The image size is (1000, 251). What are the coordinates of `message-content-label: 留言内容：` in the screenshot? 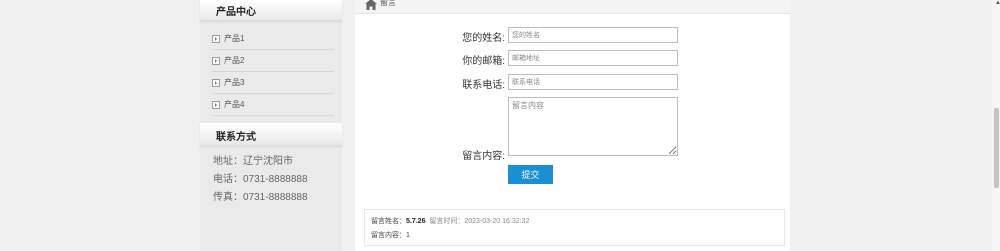 It's located at (388, 235).